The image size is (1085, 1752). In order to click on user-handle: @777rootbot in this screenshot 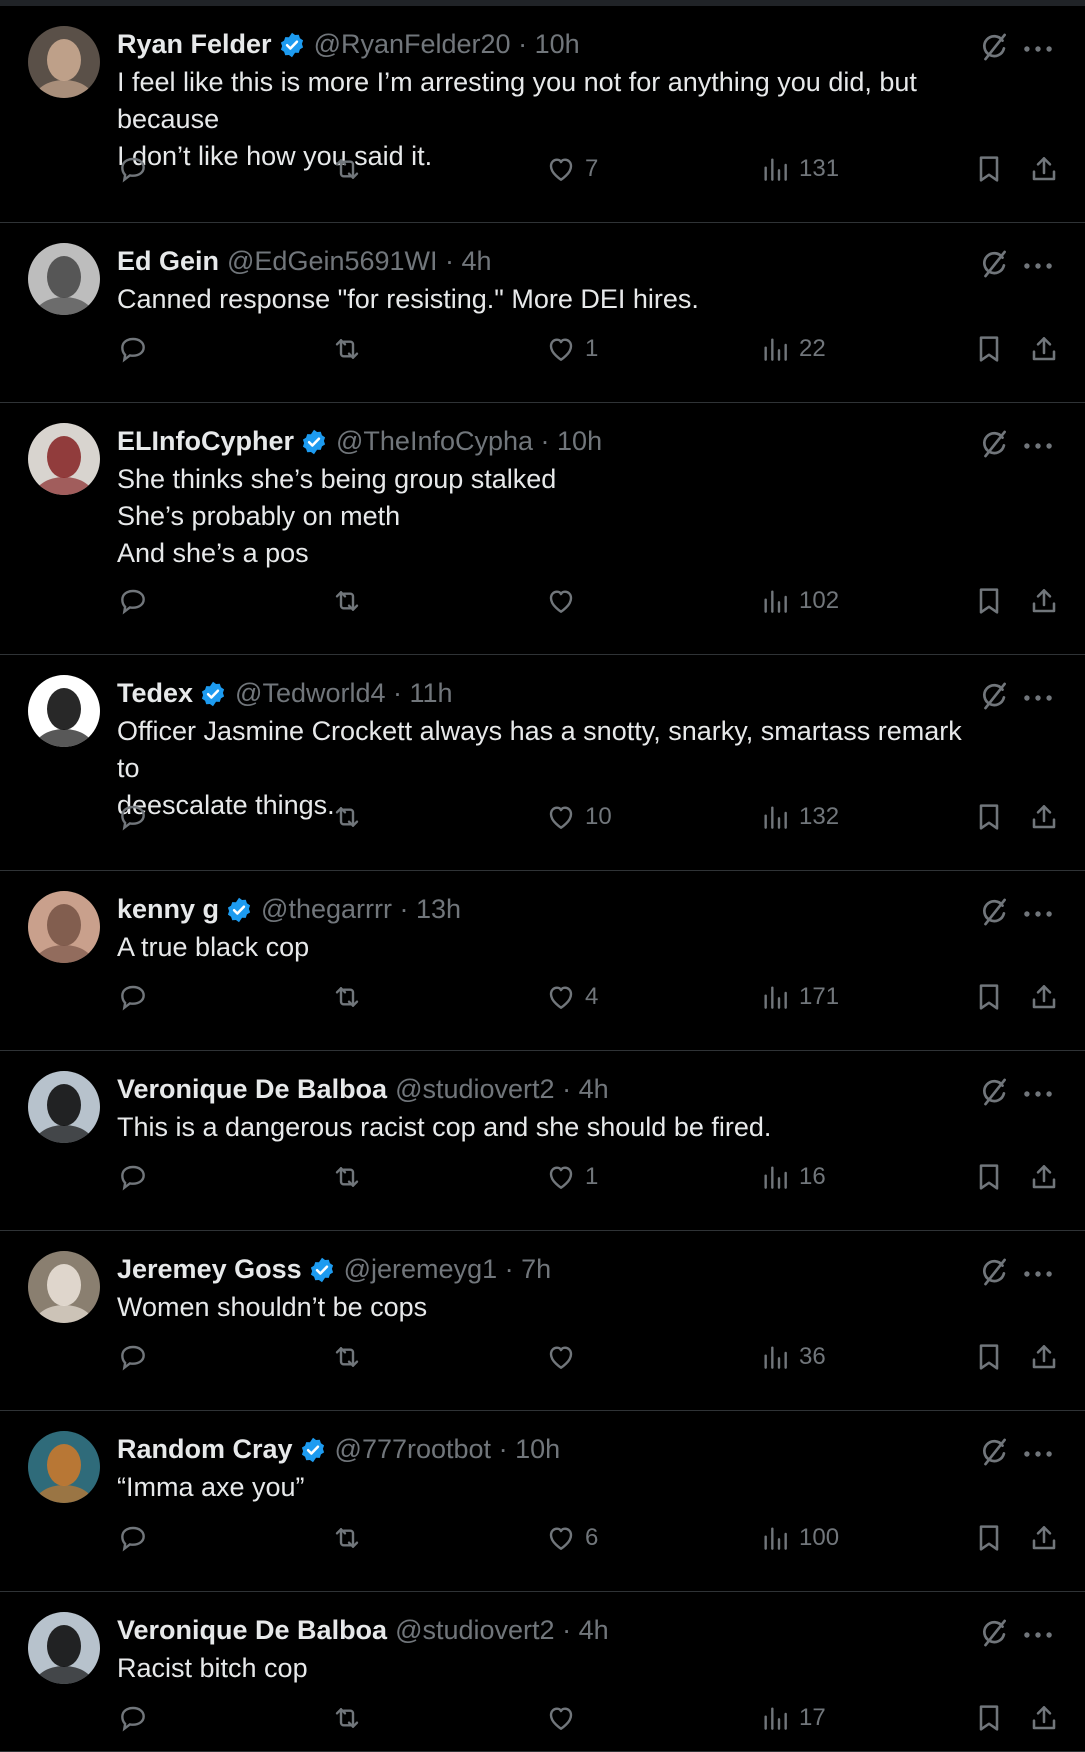, I will do `click(413, 1449)`.